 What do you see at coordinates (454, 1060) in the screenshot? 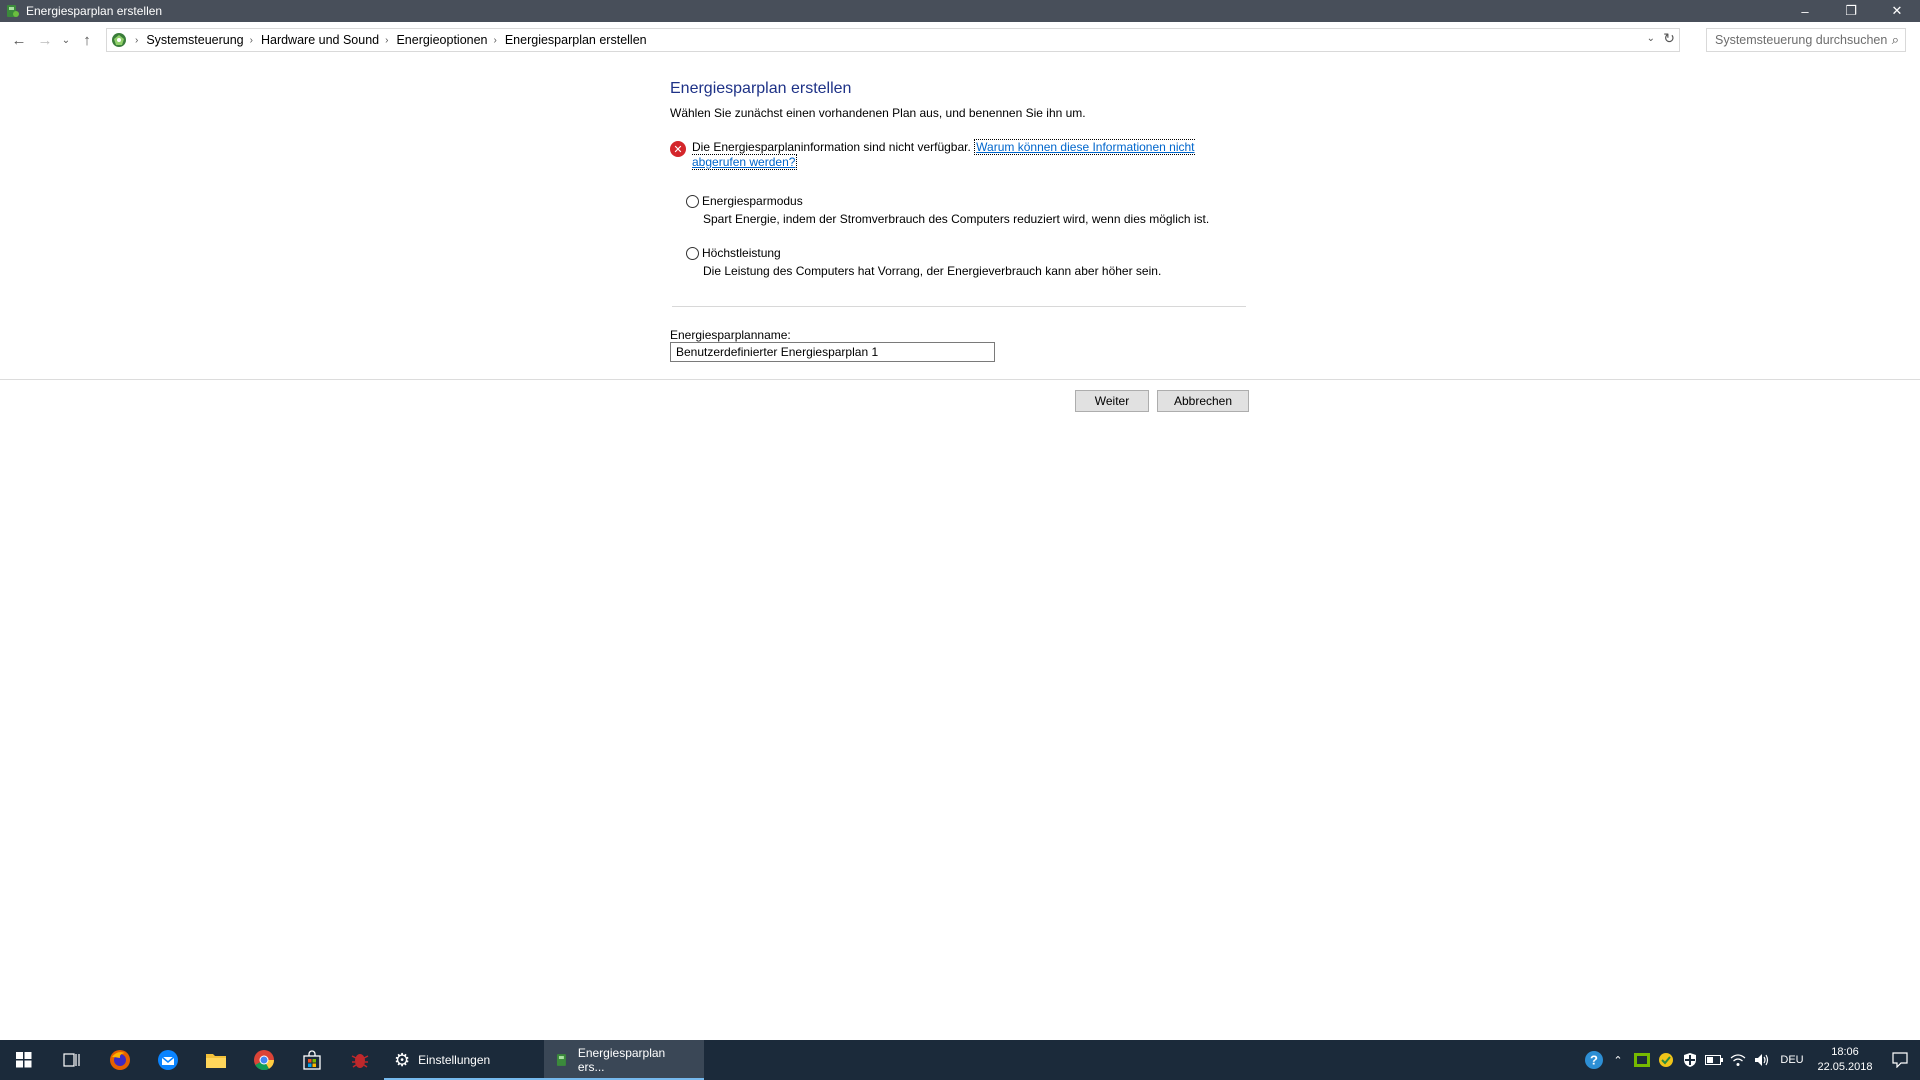
I see `taskbar-app-label: Einstellungen` at bounding box center [454, 1060].